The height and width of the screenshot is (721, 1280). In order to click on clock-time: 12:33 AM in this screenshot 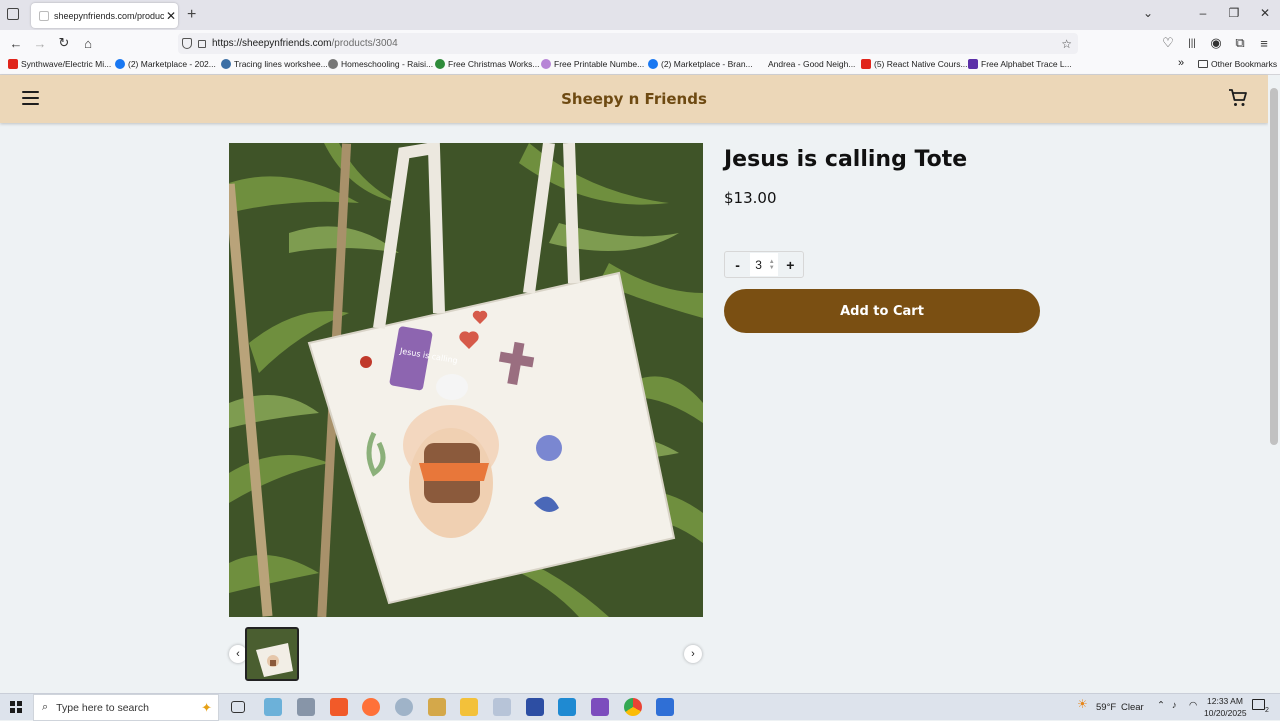, I will do `click(1225, 701)`.